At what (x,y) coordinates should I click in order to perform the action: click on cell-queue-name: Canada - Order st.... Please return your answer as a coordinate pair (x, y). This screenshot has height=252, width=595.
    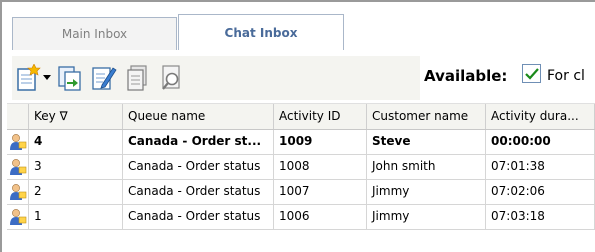
    Looking at the image, I should click on (198, 142).